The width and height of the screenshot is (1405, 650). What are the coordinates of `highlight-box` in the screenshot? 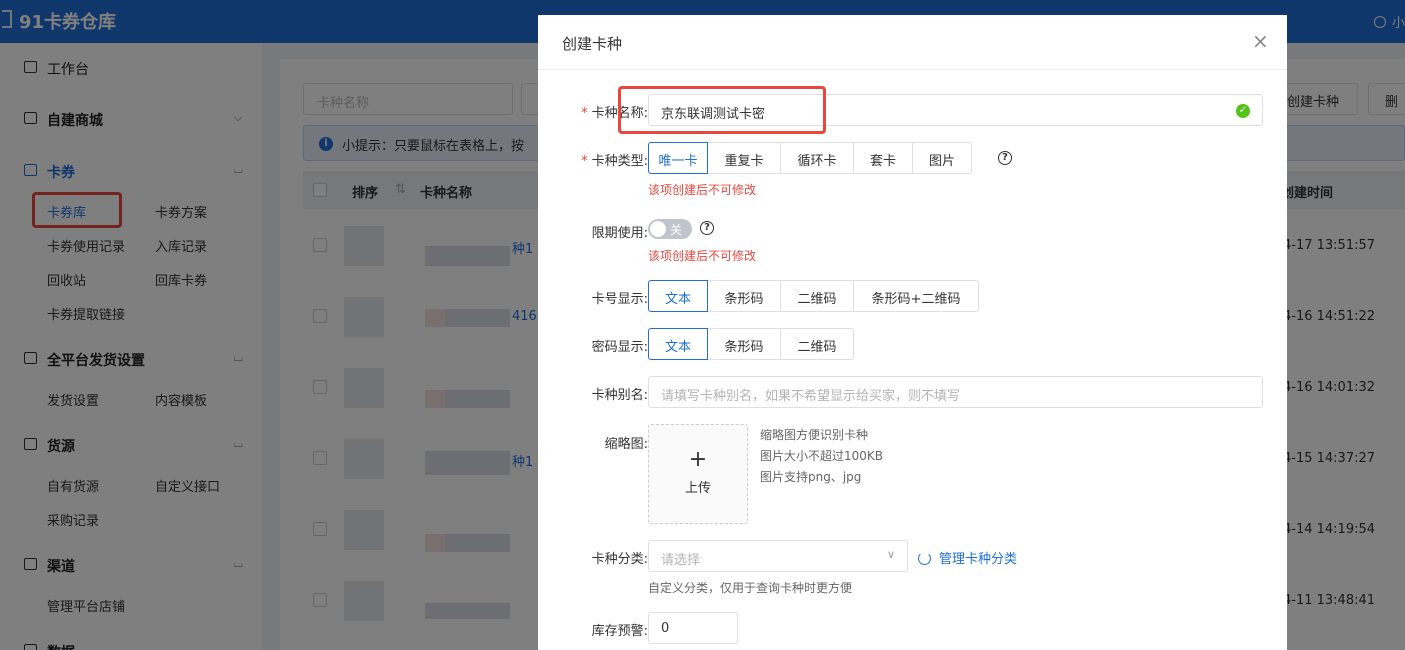 It's located at (722, 110).